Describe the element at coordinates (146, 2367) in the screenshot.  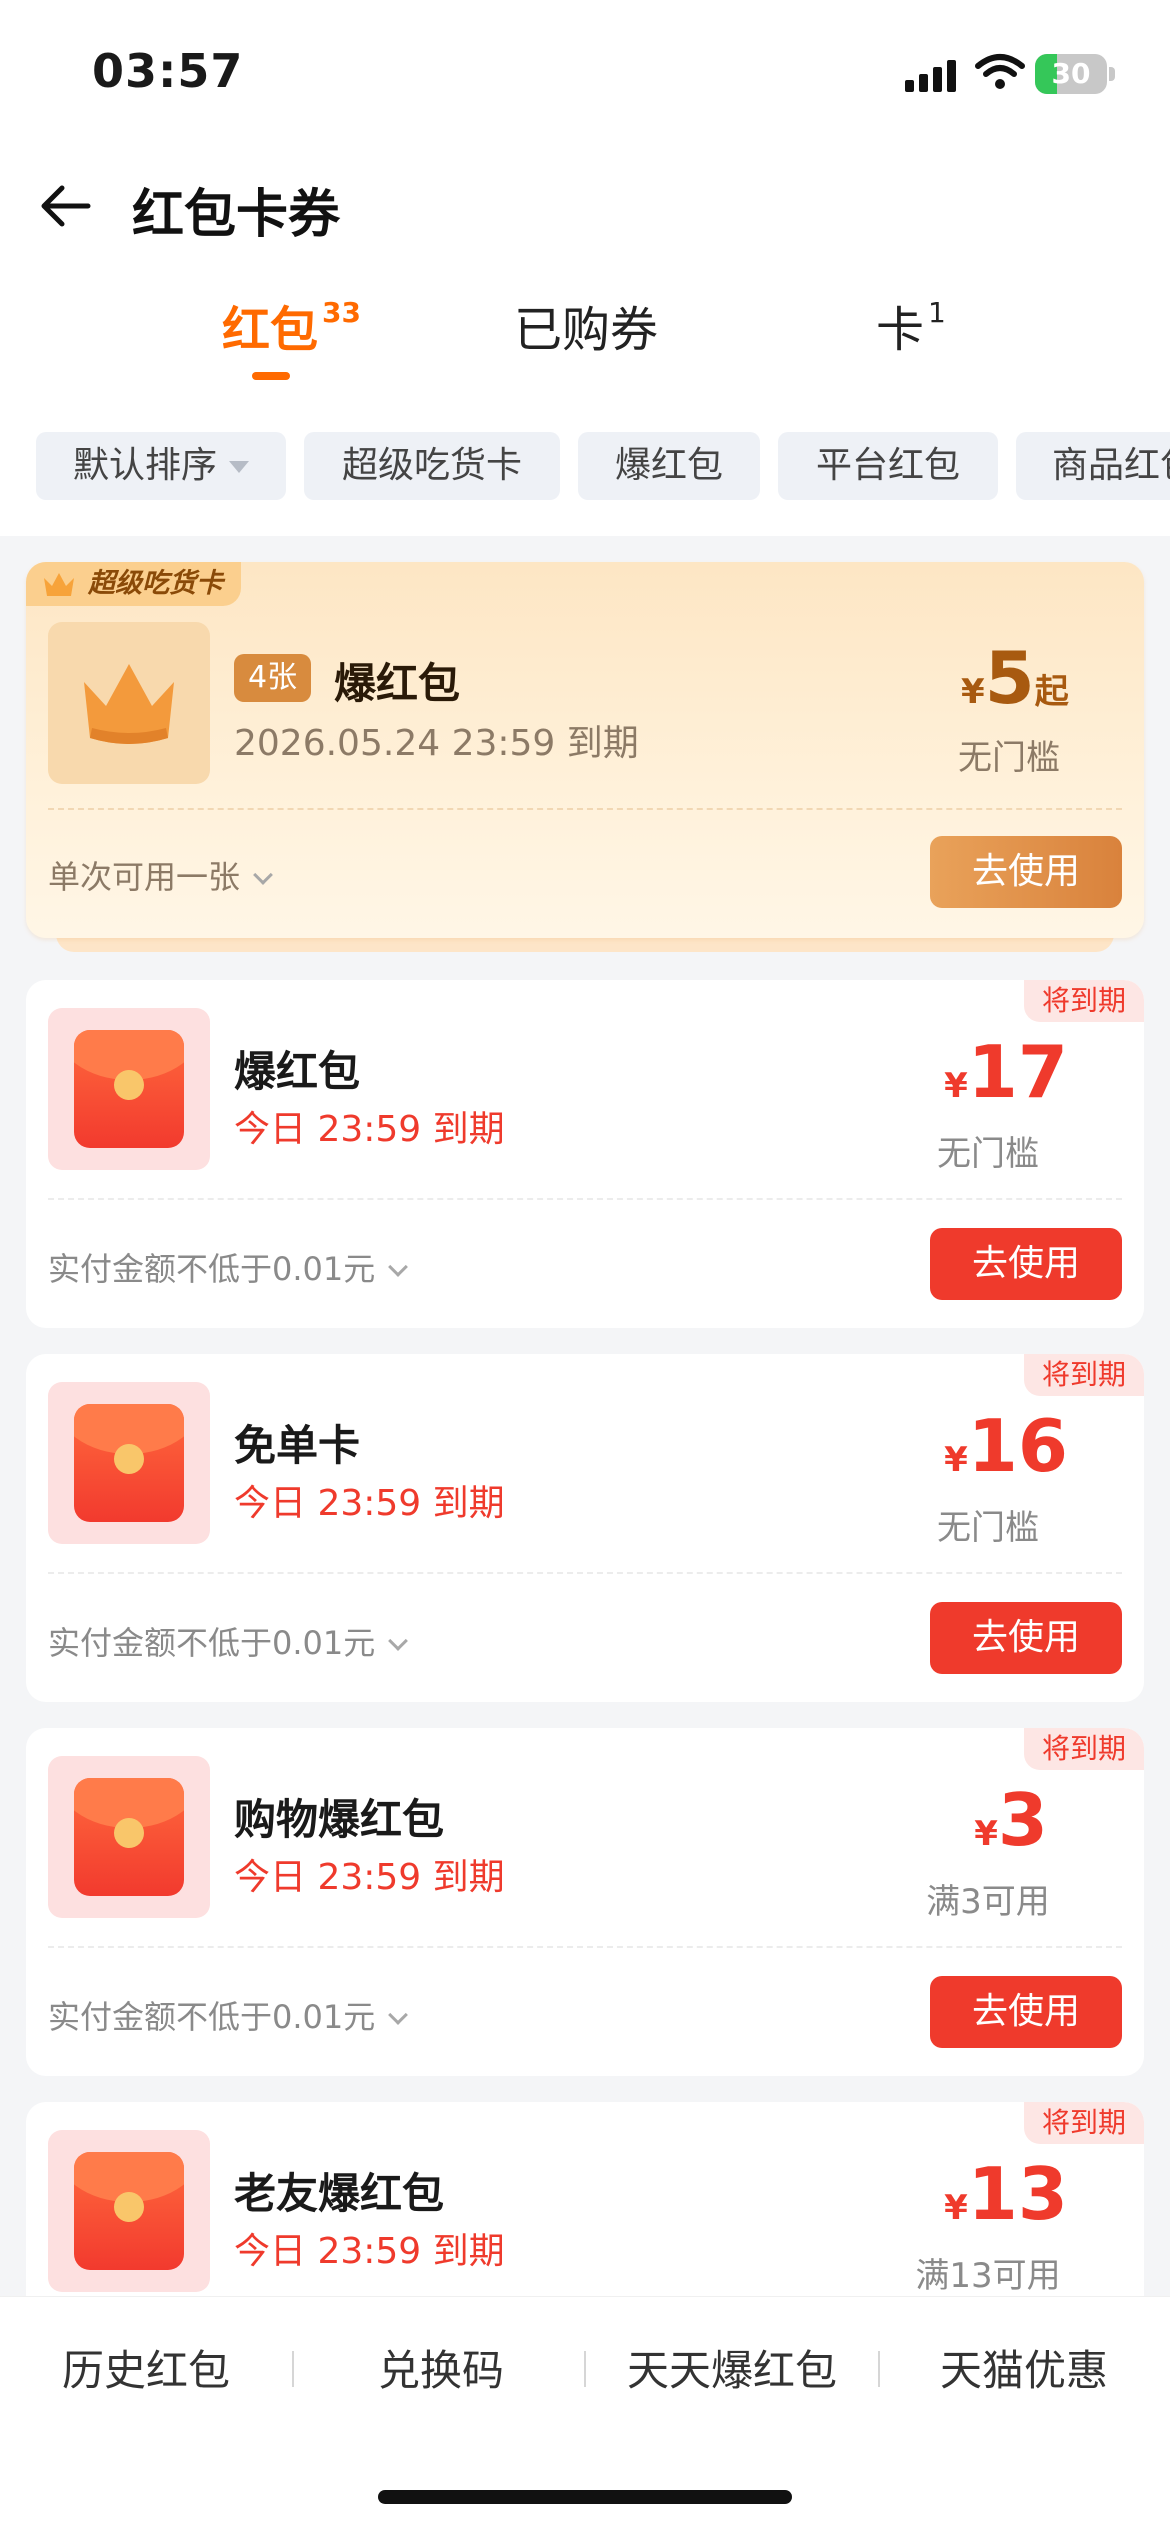
I see `history-red-packets-link: 历史红包` at that location.